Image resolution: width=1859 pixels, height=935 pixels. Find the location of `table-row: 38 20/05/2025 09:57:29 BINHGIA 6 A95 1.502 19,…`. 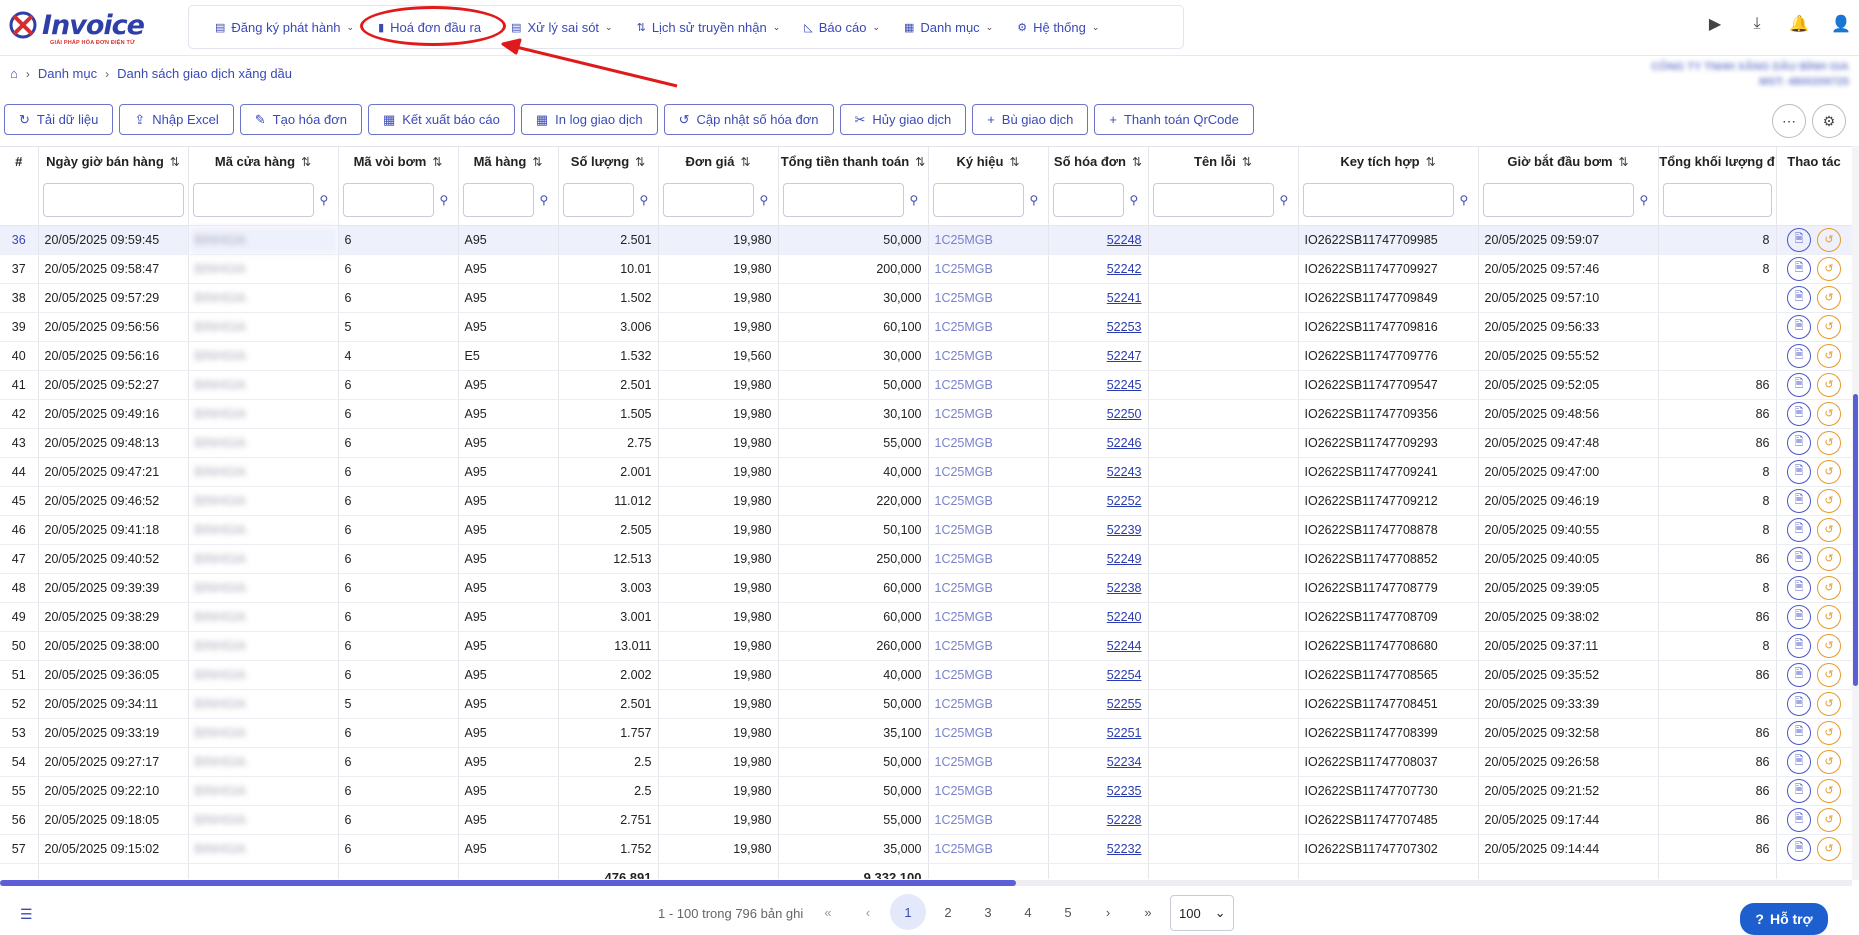

table-row: 38 20/05/2025 09:57:29 BINHGIA 6 A95 1.502 19,… is located at coordinates (926, 298).